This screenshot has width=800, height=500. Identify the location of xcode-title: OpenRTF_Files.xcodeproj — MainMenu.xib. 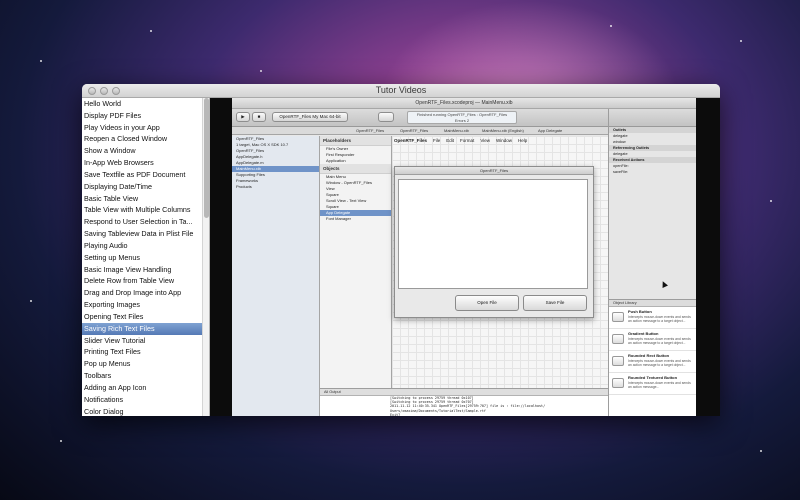
(464, 103).